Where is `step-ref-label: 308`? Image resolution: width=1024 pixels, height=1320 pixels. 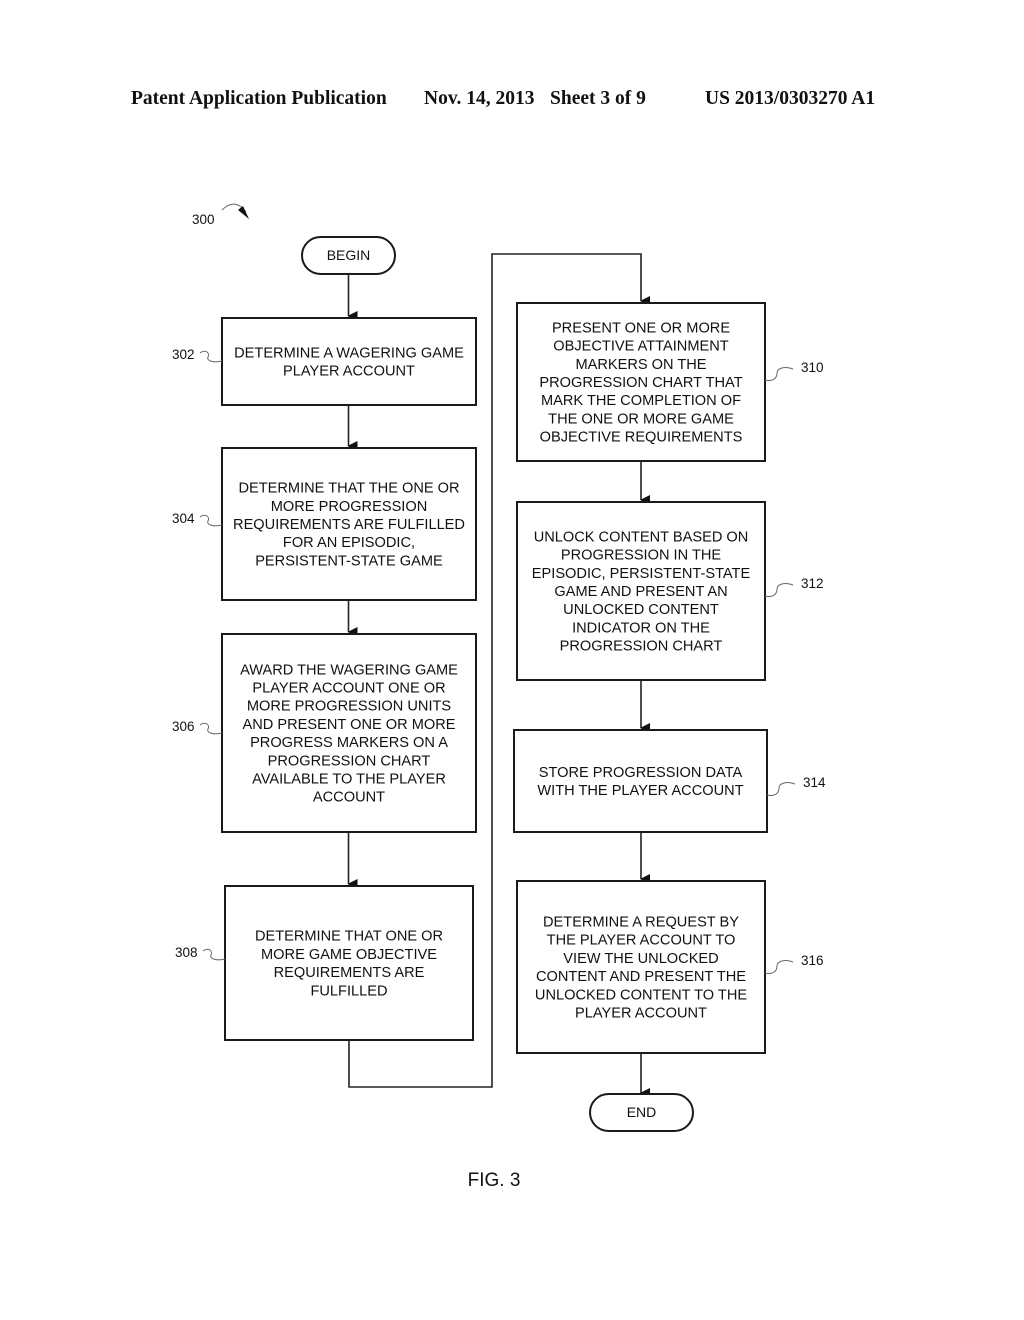 step-ref-label: 308 is located at coordinates (186, 952).